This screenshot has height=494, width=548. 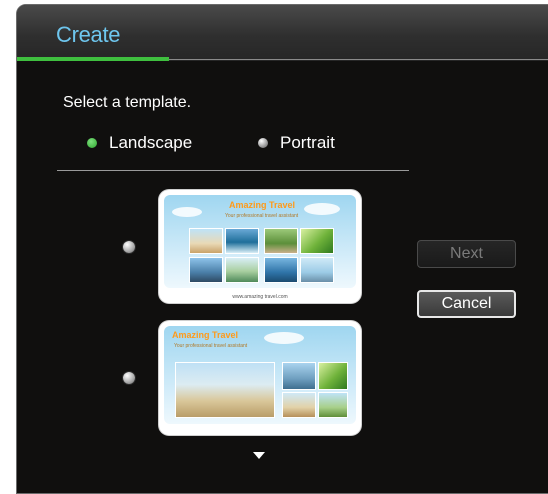 I want to click on section-divider, so click(x=233, y=170).